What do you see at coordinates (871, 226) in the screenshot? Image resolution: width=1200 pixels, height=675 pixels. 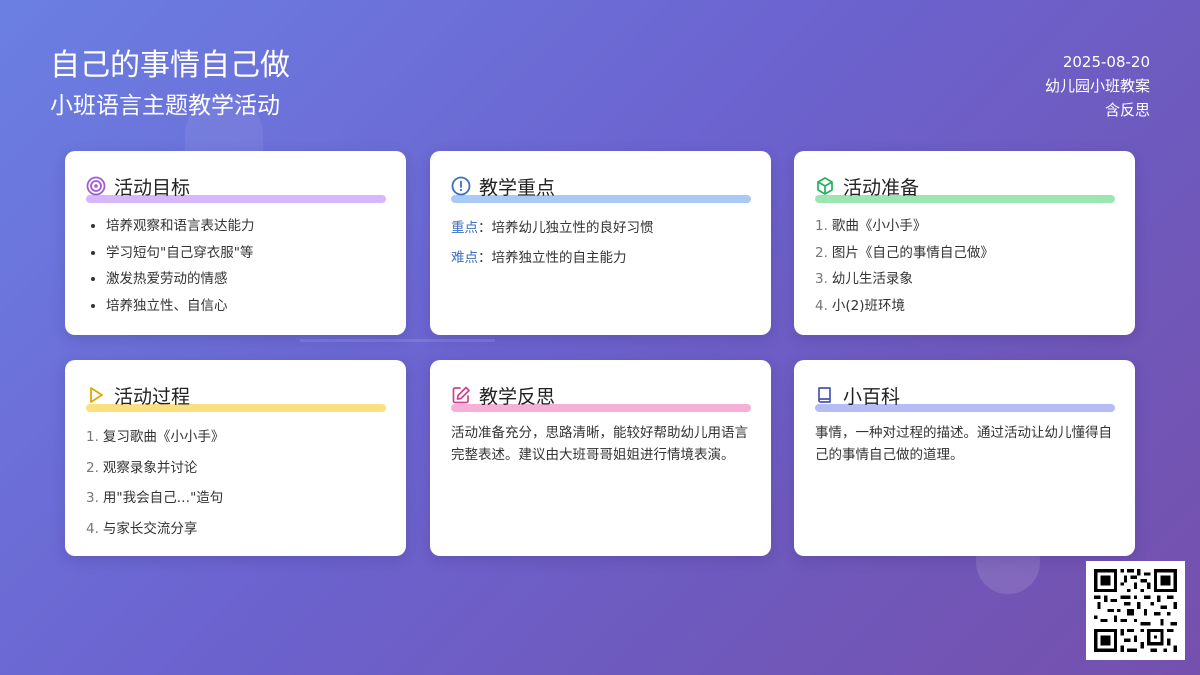 I see `list-item: 1. 歌曲《小小手》` at bounding box center [871, 226].